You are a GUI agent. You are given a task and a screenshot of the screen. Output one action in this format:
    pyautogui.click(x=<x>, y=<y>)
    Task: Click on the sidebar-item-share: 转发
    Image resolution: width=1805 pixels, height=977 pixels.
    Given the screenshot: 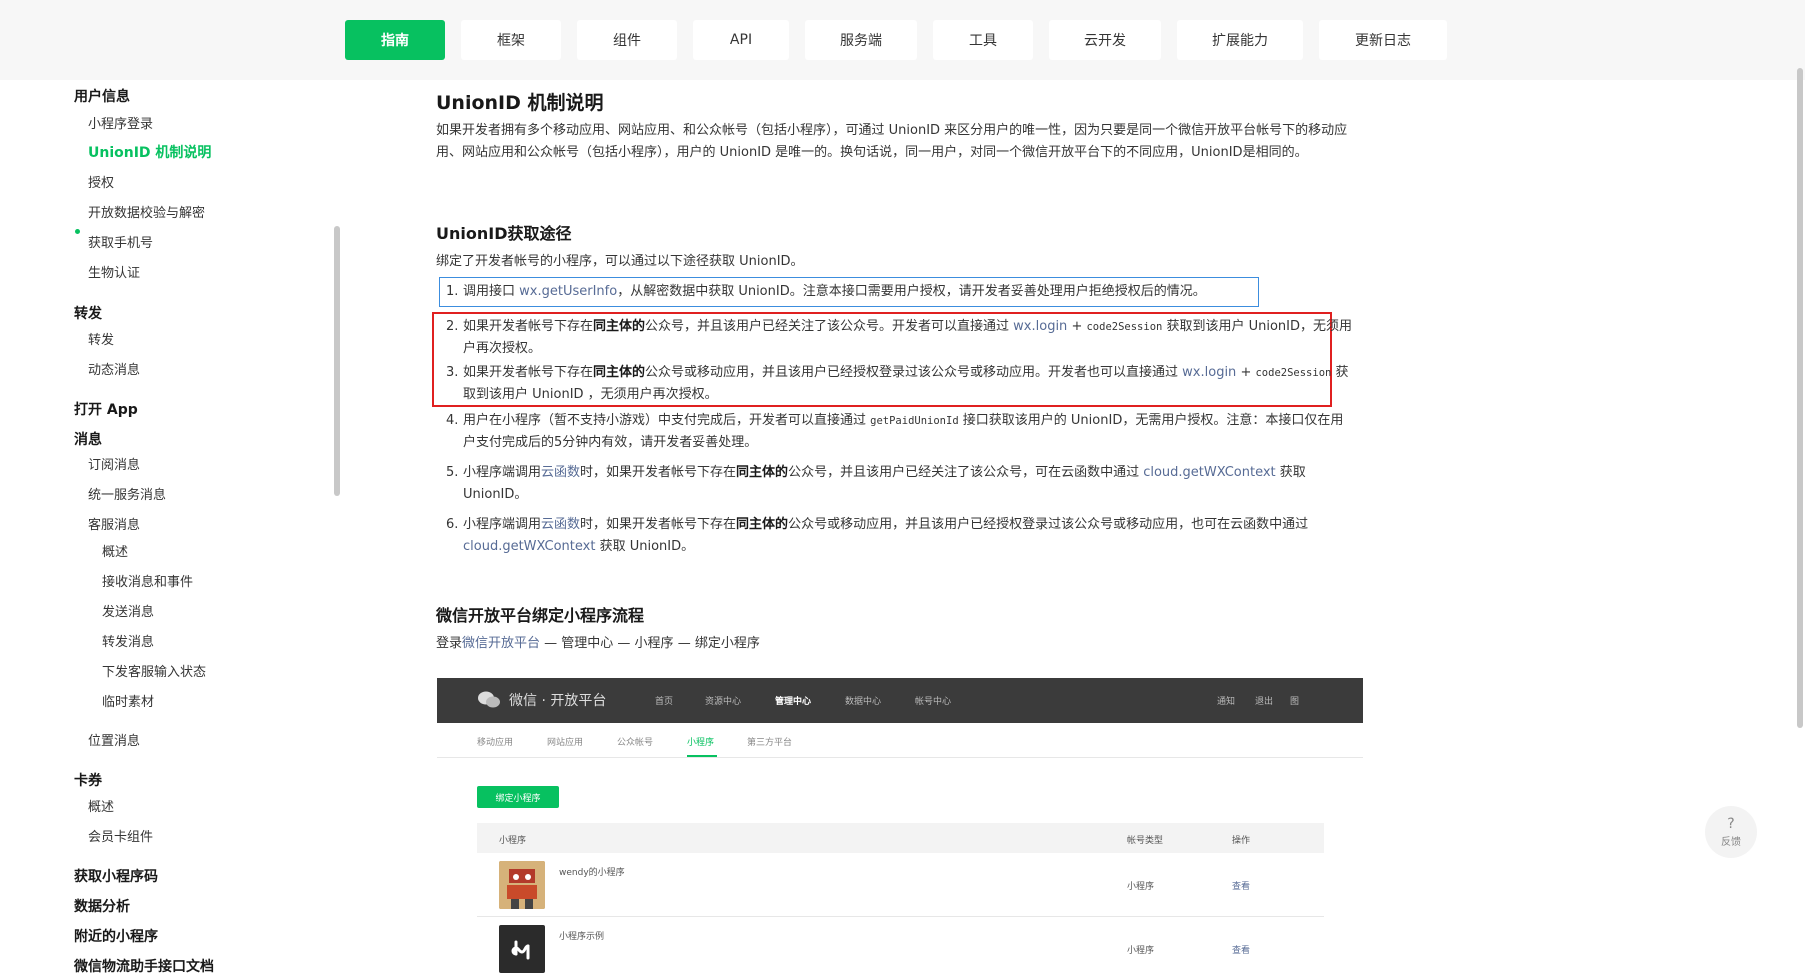 What is the action you would take?
    pyautogui.click(x=101, y=338)
    